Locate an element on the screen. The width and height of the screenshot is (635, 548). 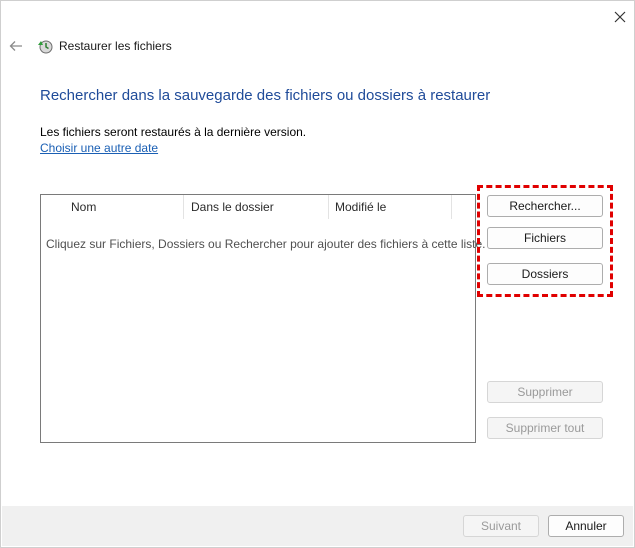
close-button is located at coordinates (620, 17).